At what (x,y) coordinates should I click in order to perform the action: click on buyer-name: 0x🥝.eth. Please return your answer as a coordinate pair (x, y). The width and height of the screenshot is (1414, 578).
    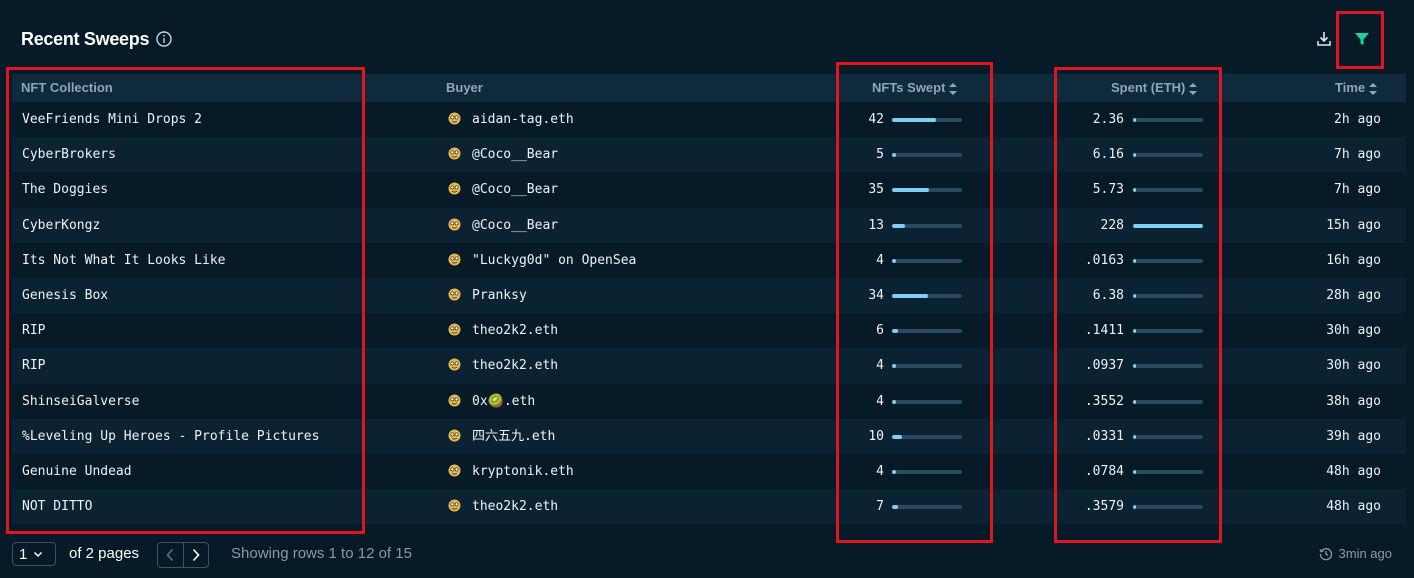
    Looking at the image, I should click on (503, 401).